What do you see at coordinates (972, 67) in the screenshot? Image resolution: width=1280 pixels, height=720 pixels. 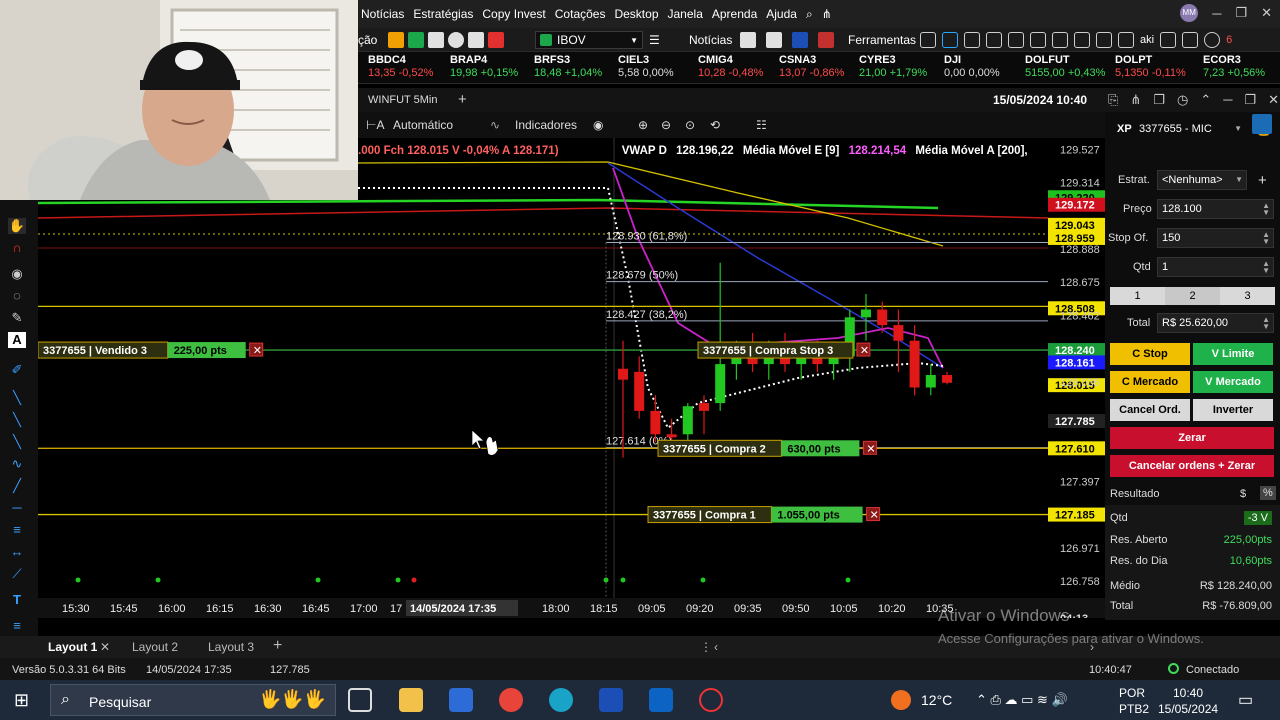 I see `ticker-item: DJI 0,00 0,00%` at bounding box center [972, 67].